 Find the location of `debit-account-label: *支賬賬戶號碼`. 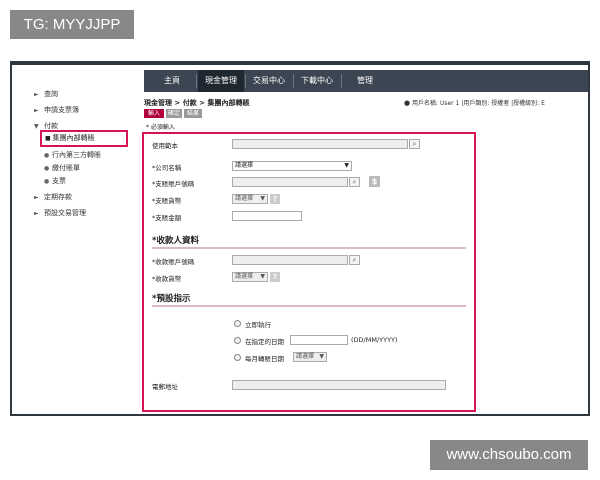

debit-account-label: *支賬賬戶號碼 is located at coordinates (173, 184).